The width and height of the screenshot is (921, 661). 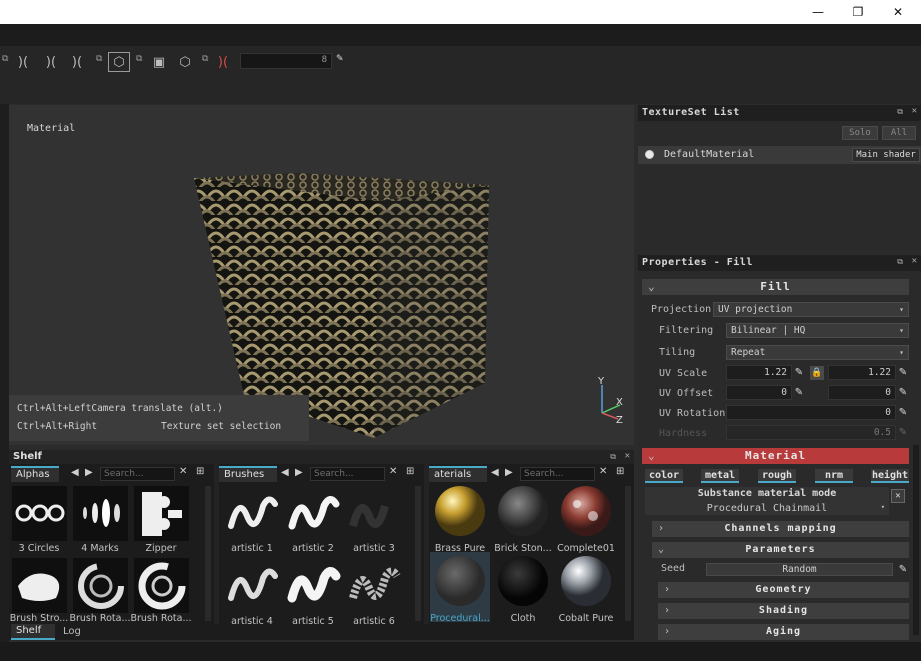 What do you see at coordinates (811, 432) in the screenshot?
I see `hardness-field: 0.5` at bounding box center [811, 432].